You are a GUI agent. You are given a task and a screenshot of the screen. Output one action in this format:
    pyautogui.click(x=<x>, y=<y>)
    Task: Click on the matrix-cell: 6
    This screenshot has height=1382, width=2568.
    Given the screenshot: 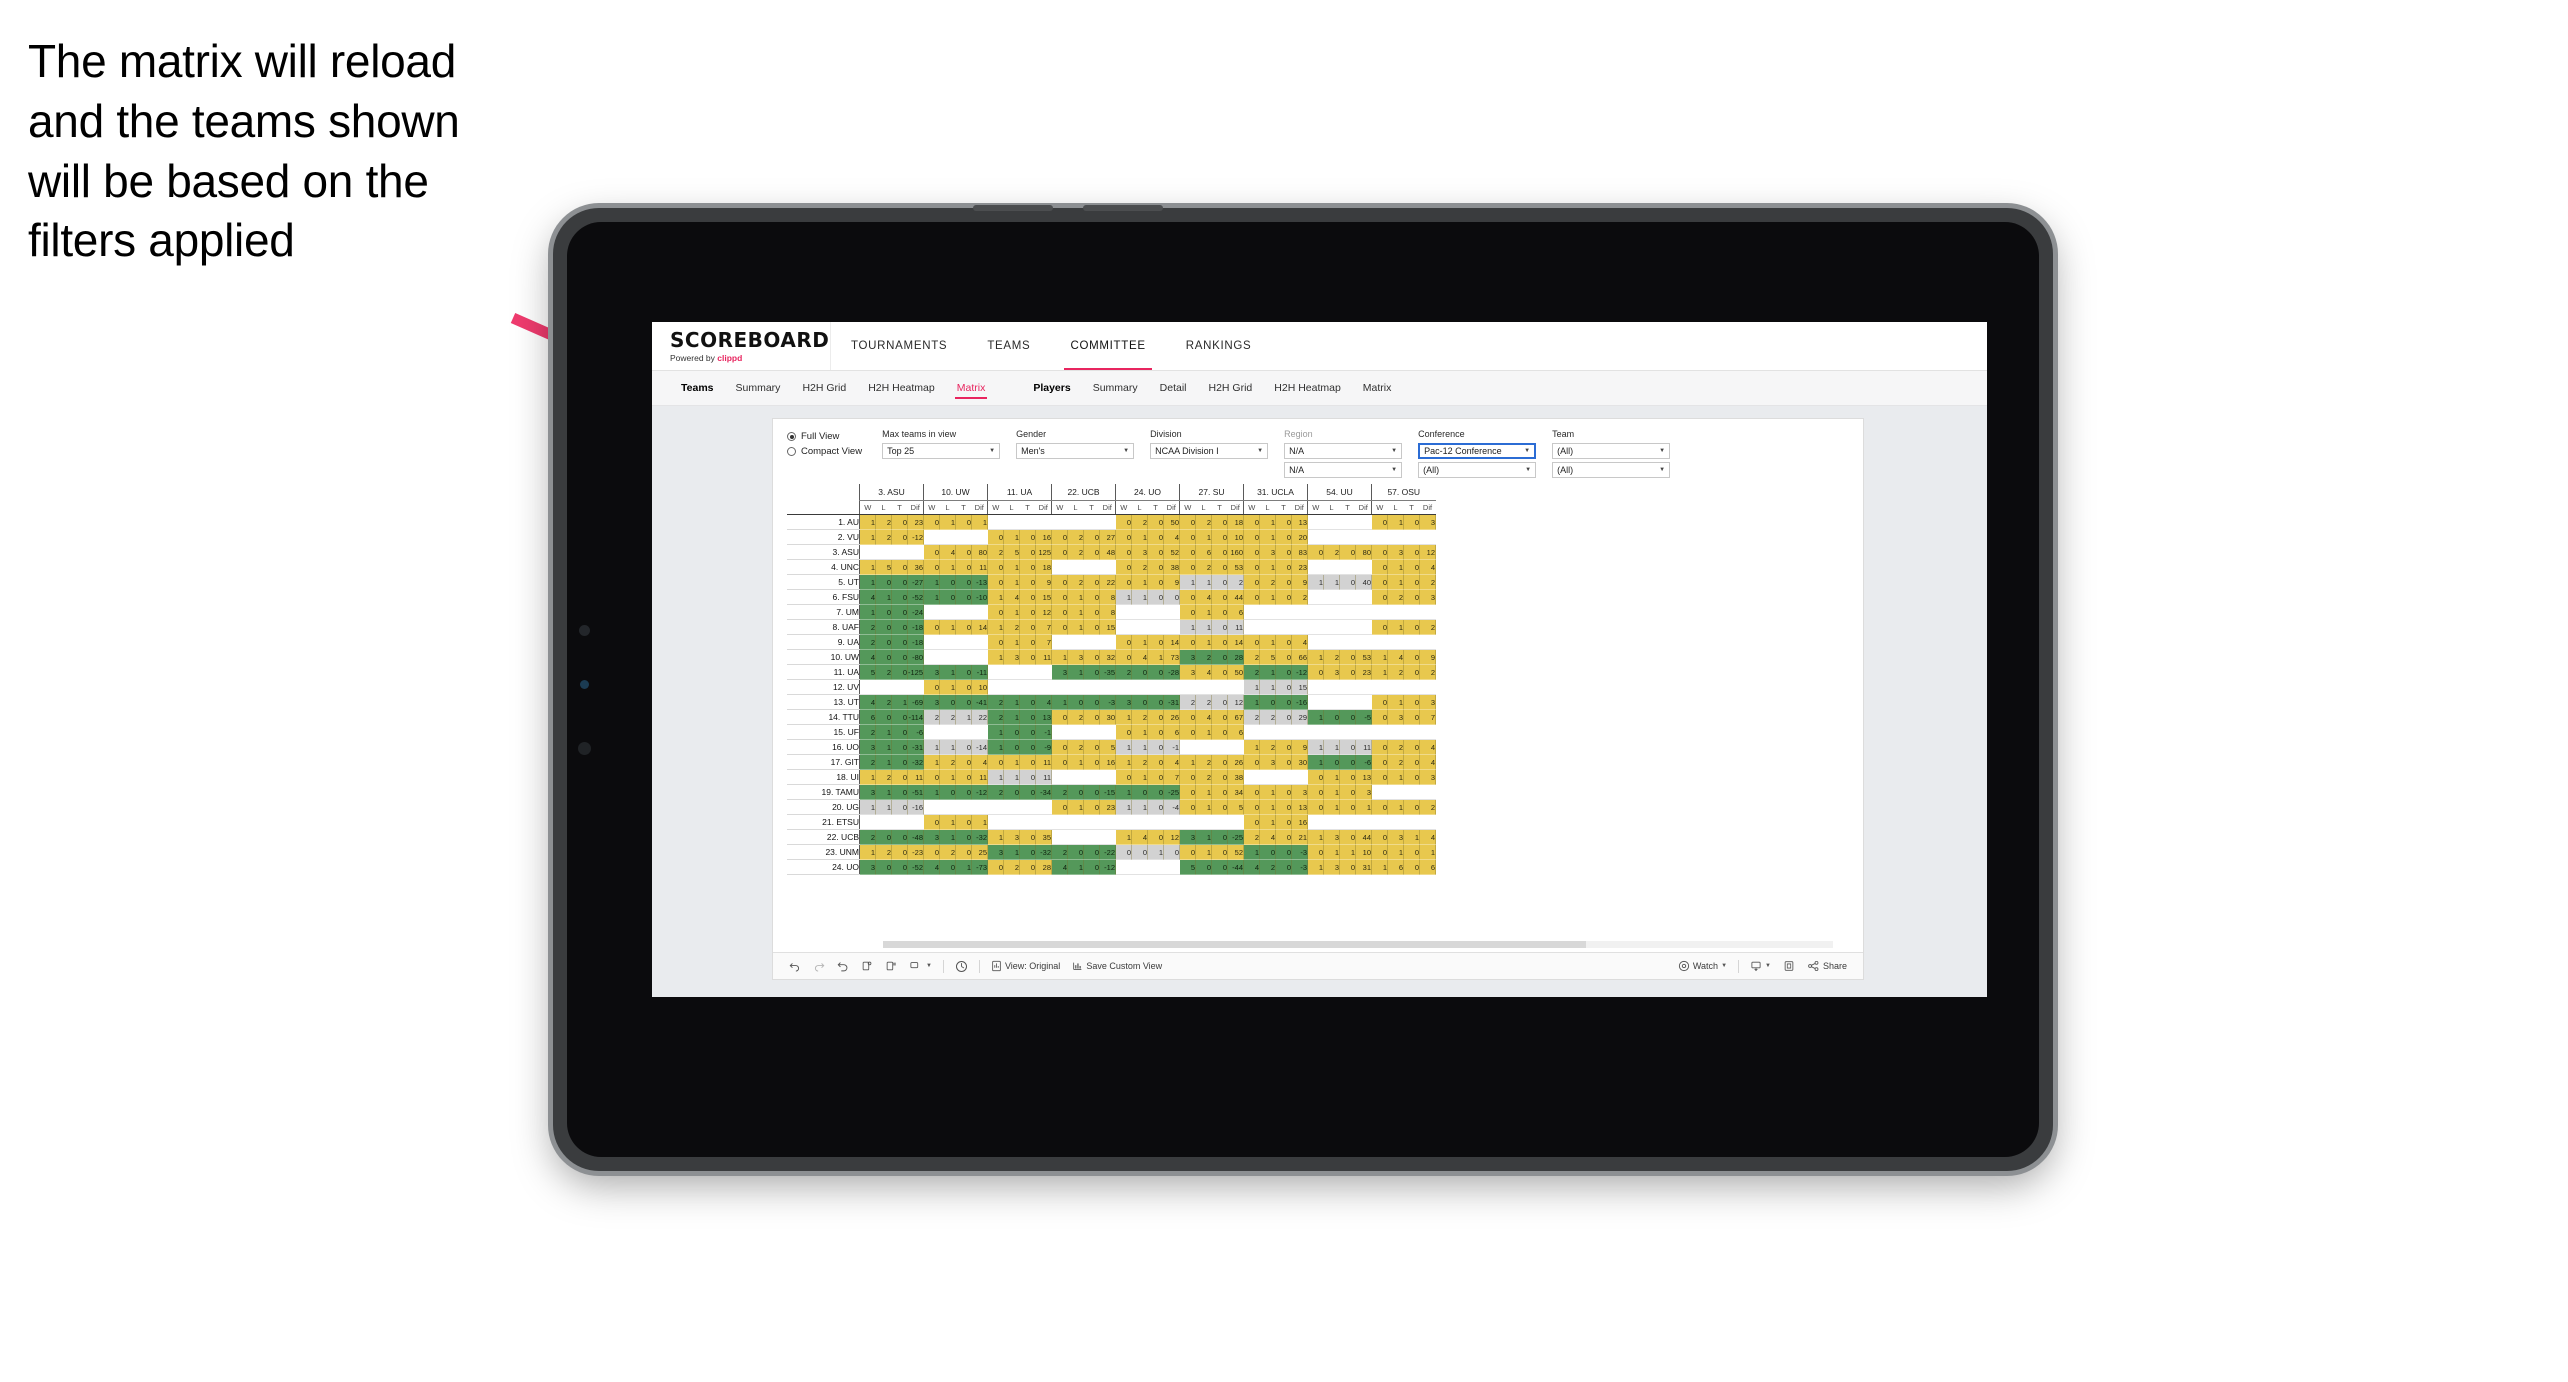 What is the action you would take?
    pyautogui.click(x=1396, y=867)
    